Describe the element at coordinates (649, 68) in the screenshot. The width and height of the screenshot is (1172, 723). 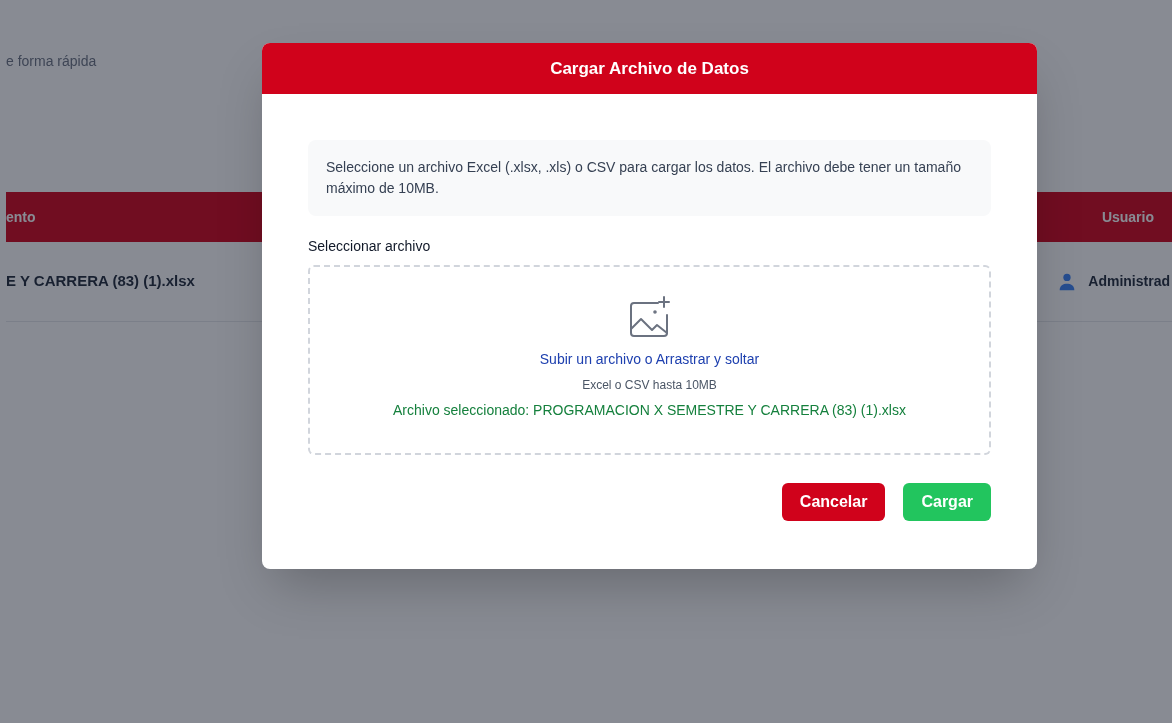
I see `dialog-title: Cargar Archivo de Datos` at that location.